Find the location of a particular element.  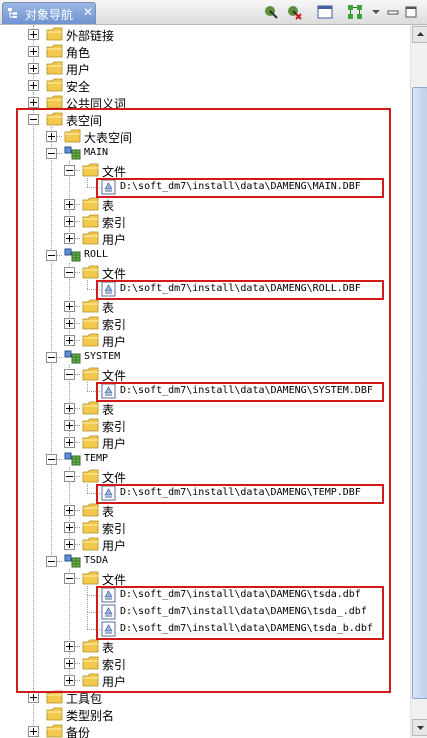

tree-item-label: 安全 is located at coordinates (78, 87).